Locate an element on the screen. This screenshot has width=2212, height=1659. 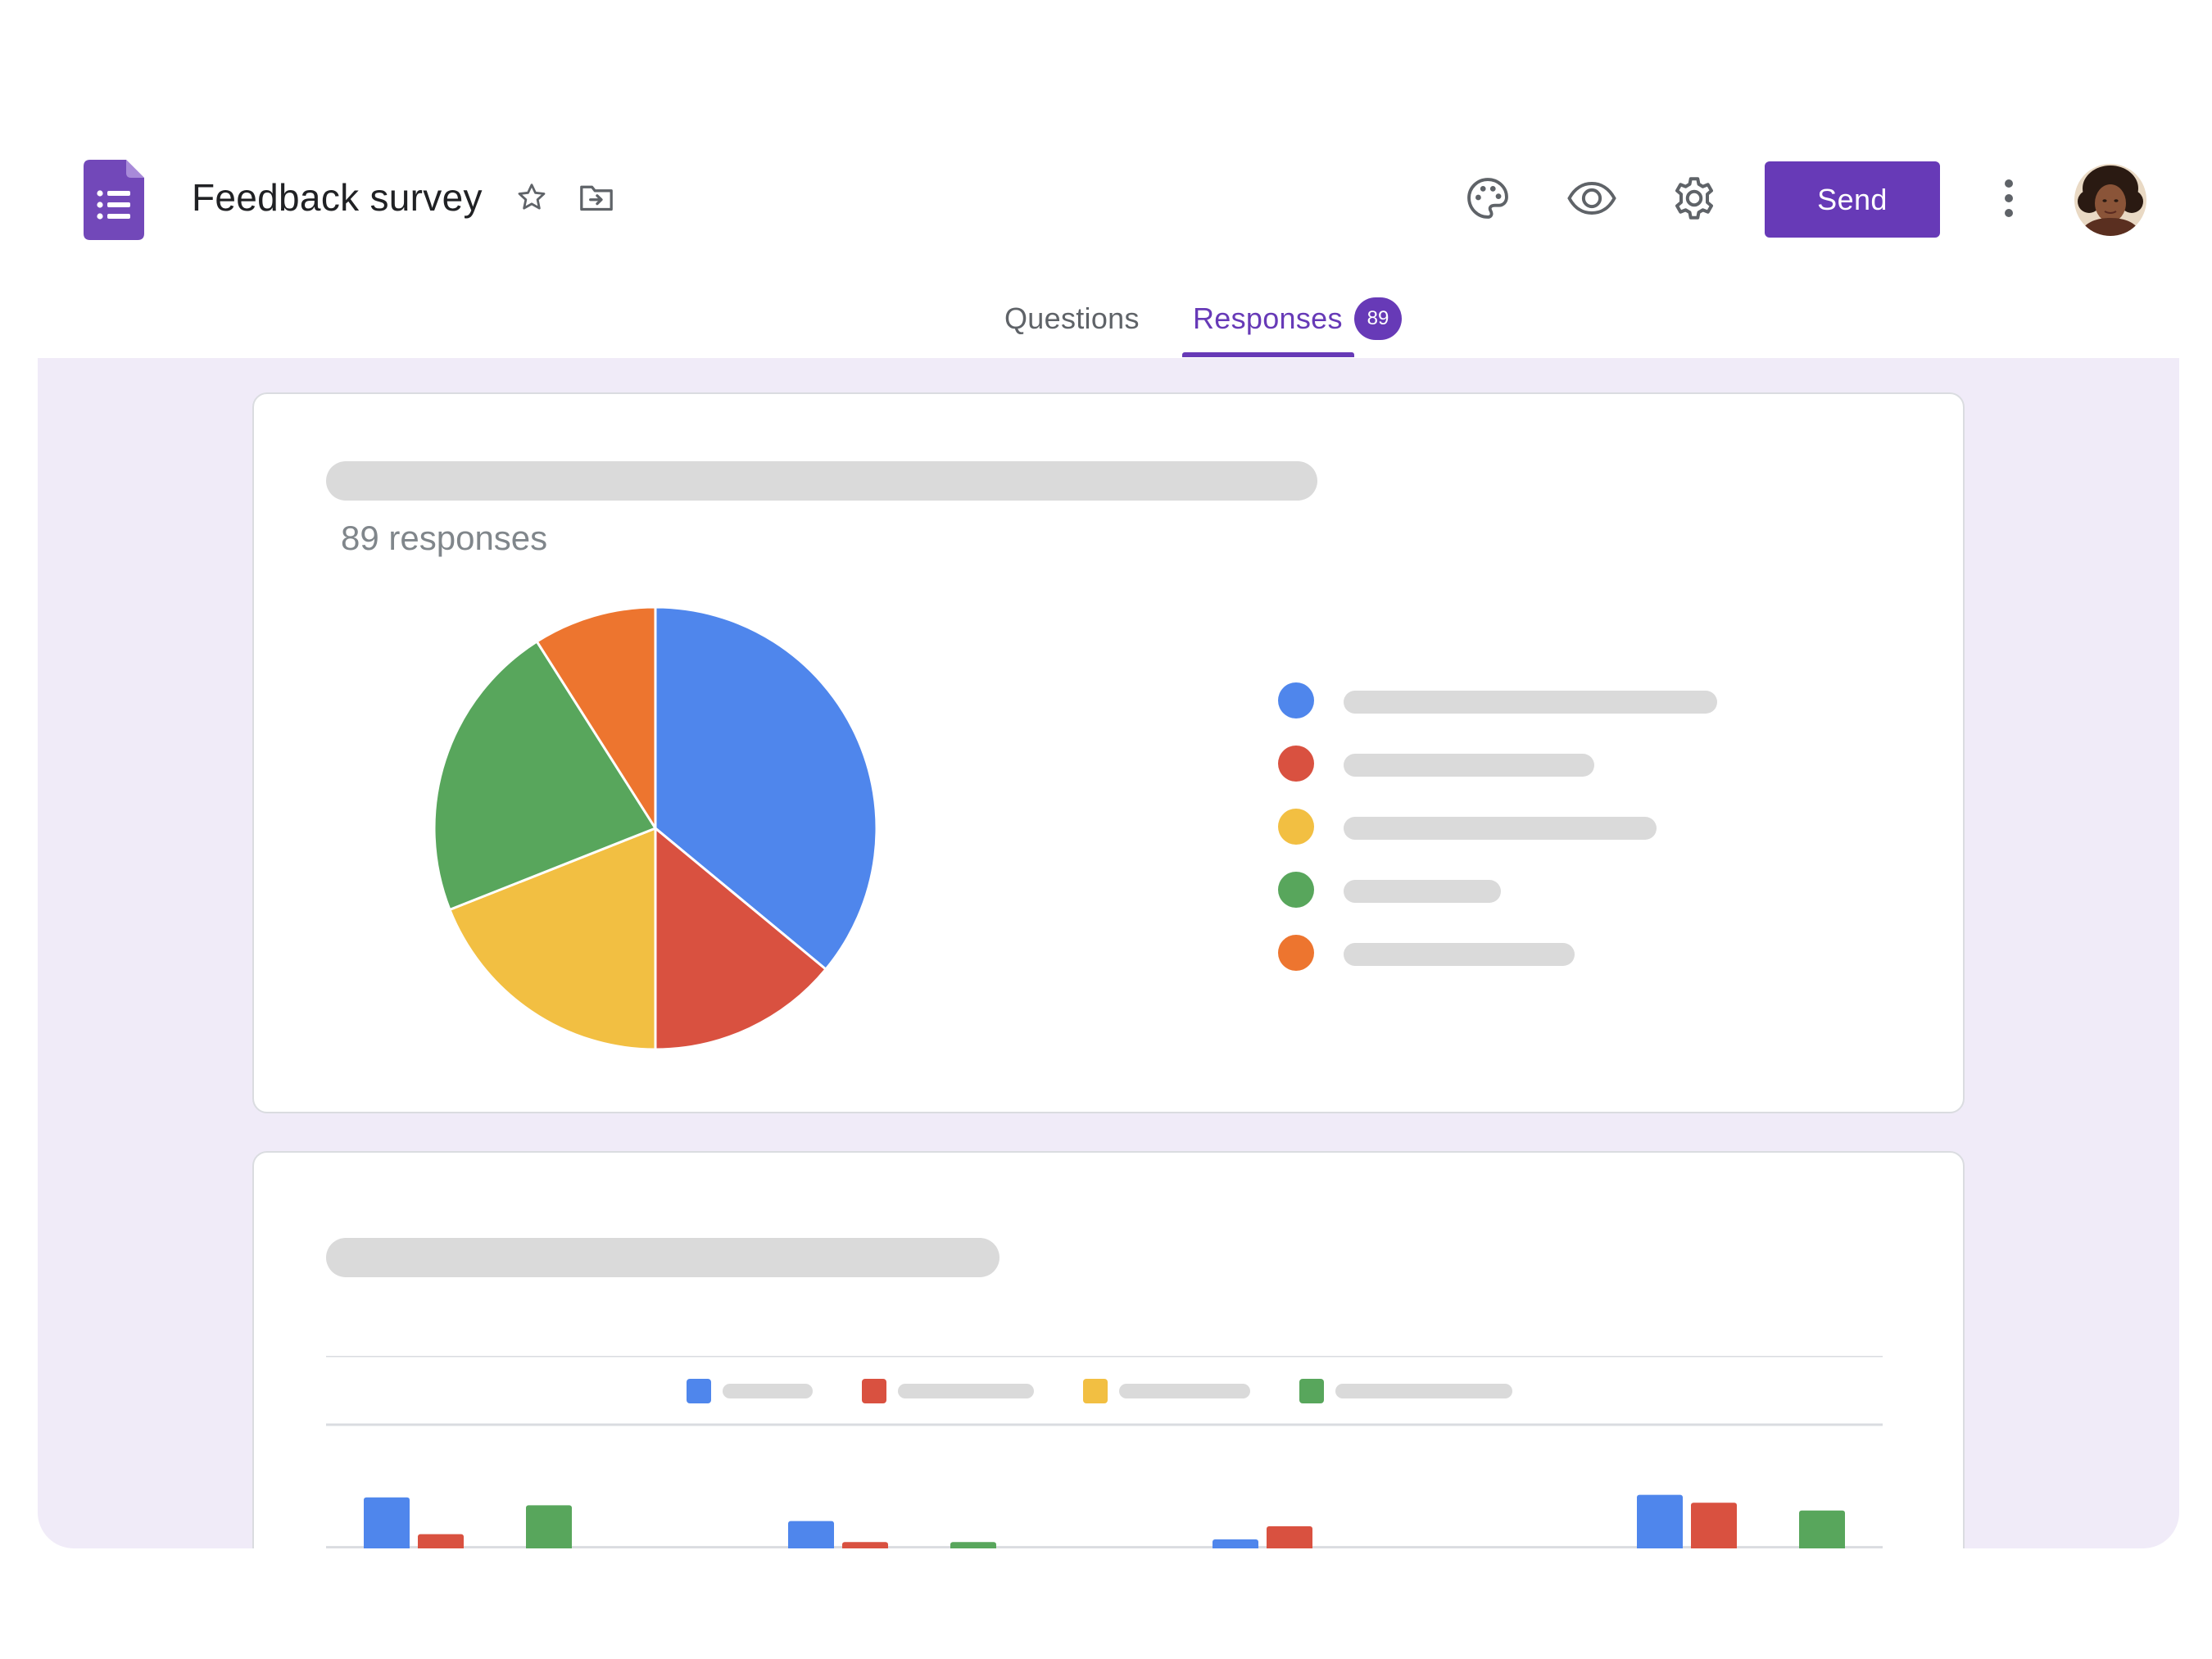
palette-icon is located at coordinates (1487, 198).